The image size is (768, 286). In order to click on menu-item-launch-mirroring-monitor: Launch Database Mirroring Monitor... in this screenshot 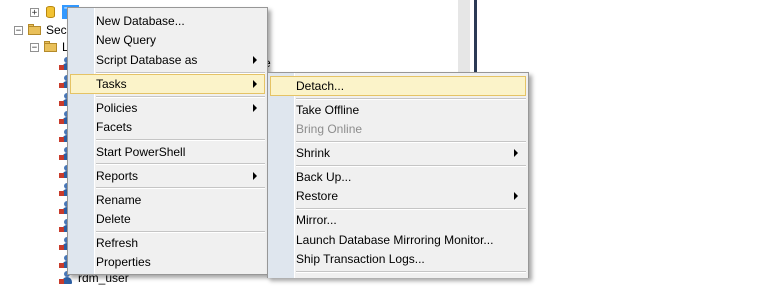, I will do `click(398, 240)`.